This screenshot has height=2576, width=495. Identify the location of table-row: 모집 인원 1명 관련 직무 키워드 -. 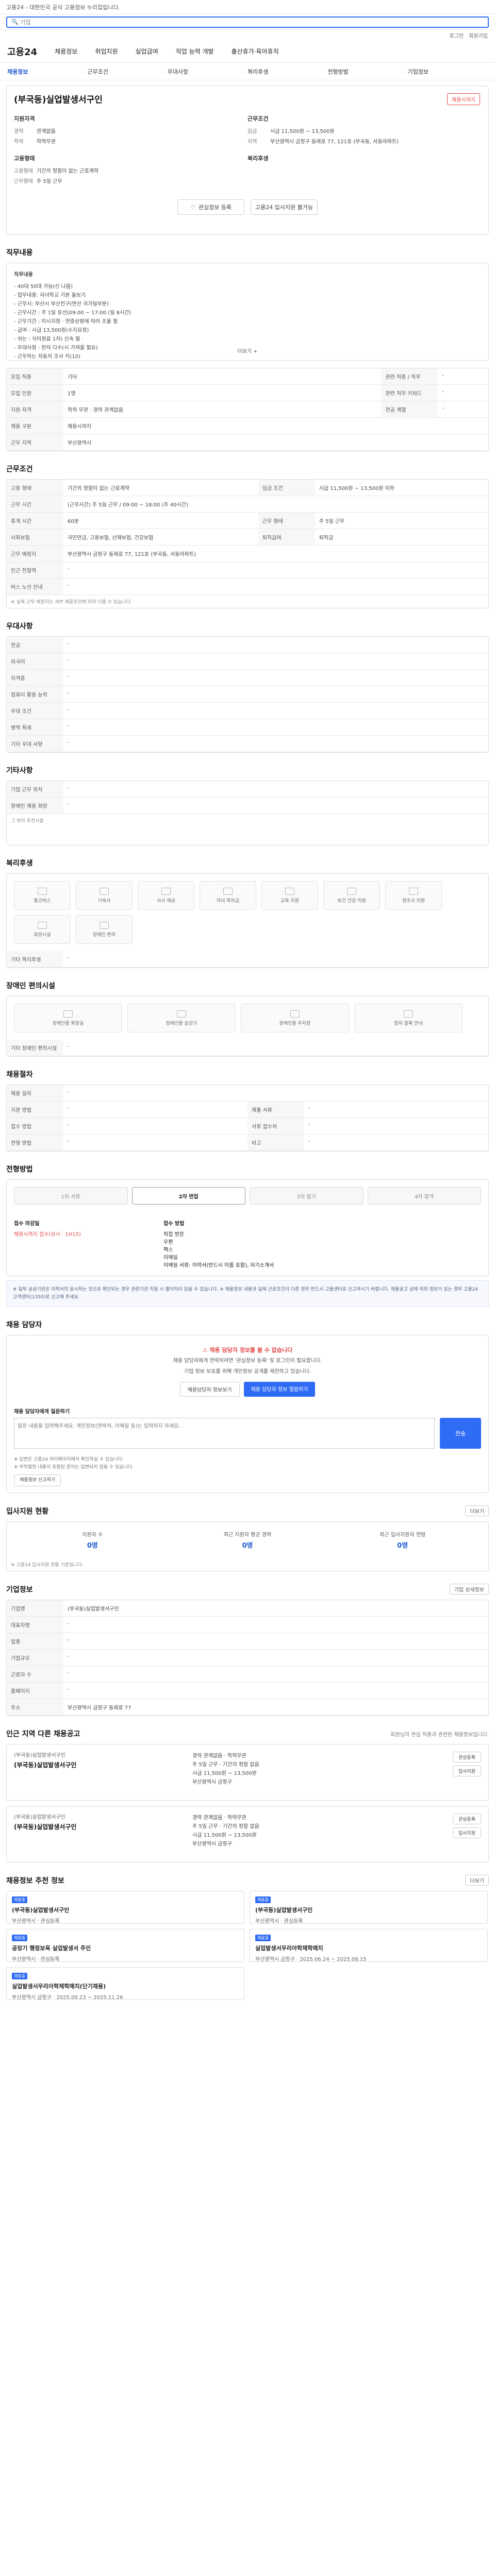
(247, 392).